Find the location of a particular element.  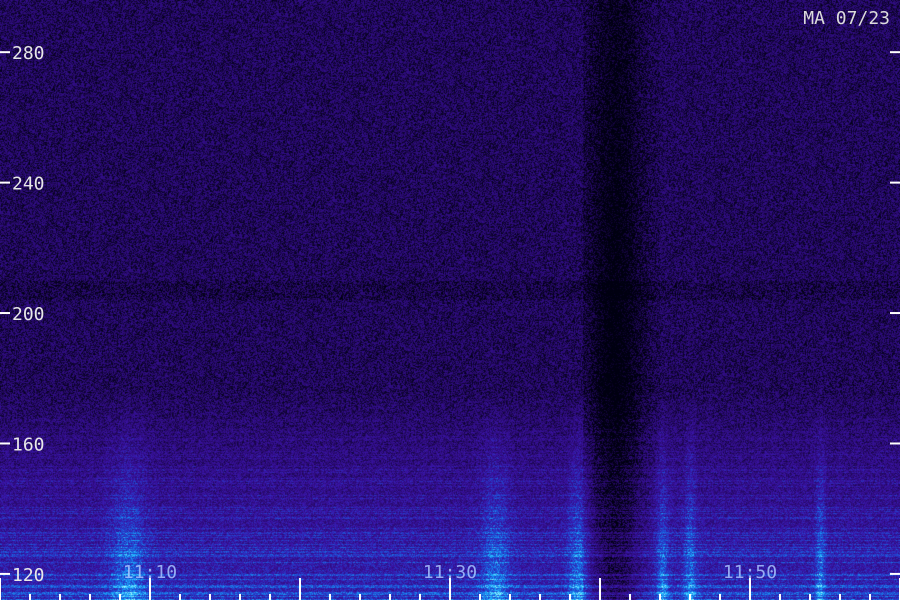

y-tick-label: 200 is located at coordinates (28, 314).